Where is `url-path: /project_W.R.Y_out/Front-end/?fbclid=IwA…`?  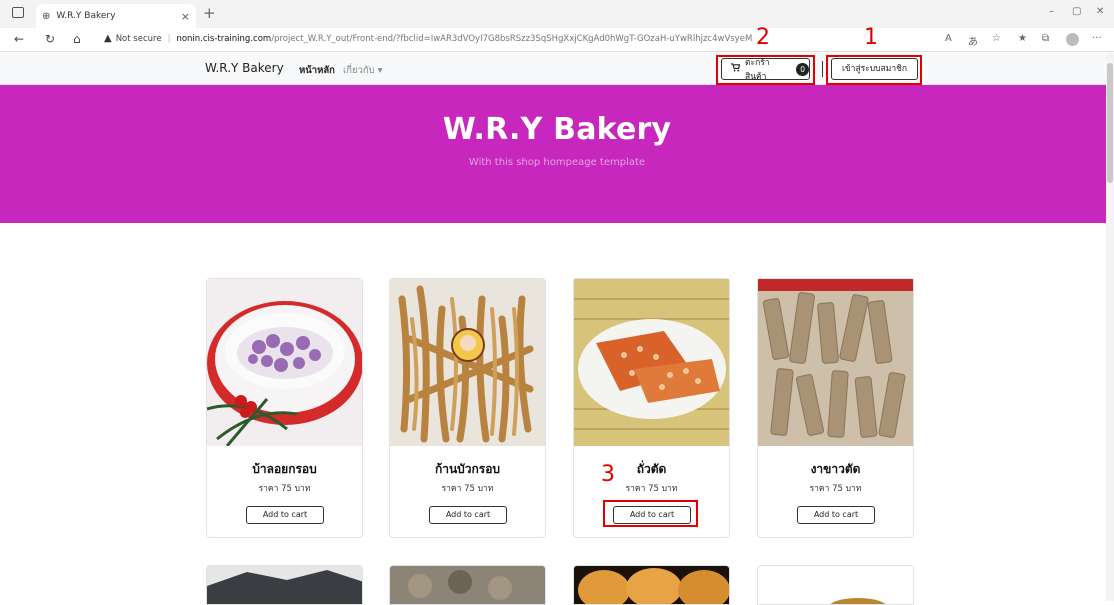
url-path: /project_W.R.Y_out/Front-end/?fbclid=IwA… is located at coordinates (512, 38).